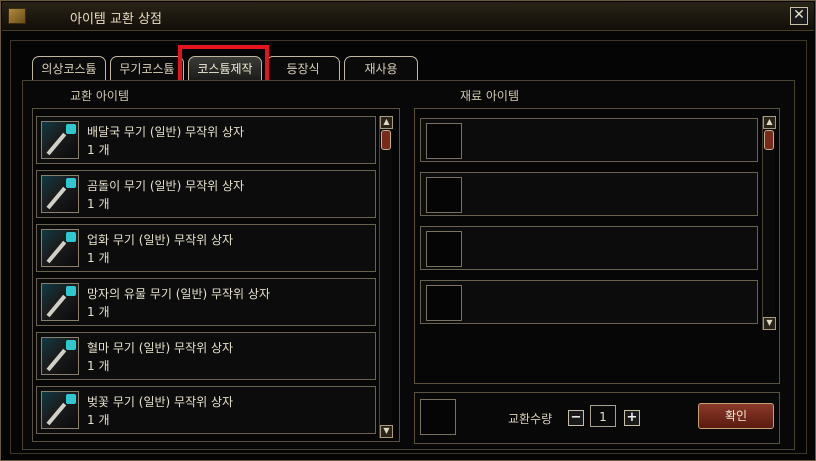 The height and width of the screenshot is (461, 816). What do you see at coordinates (799, 16) in the screenshot?
I see `close-button: ✕` at bounding box center [799, 16].